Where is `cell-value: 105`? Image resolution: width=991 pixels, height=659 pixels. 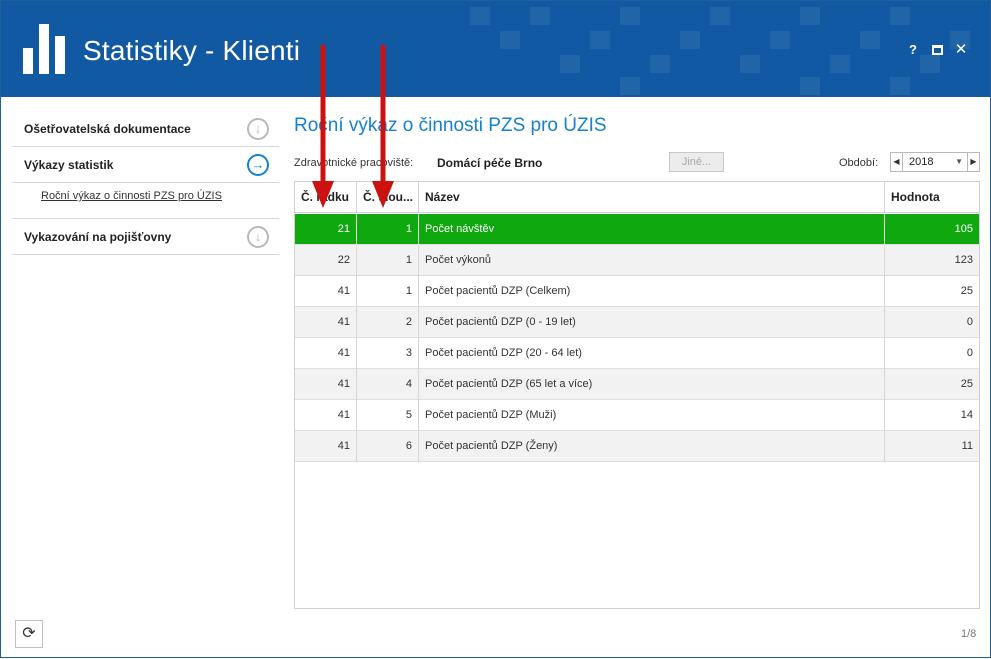 cell-value: 105 is located at coordinates (963, 229).